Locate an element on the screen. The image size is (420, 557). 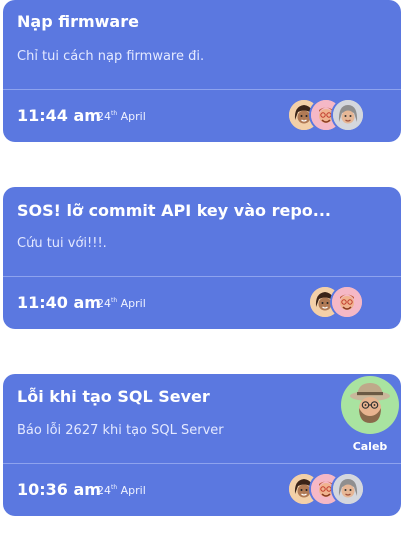
ticket-title: Nạp firmware is located at coordinates (78, 21).